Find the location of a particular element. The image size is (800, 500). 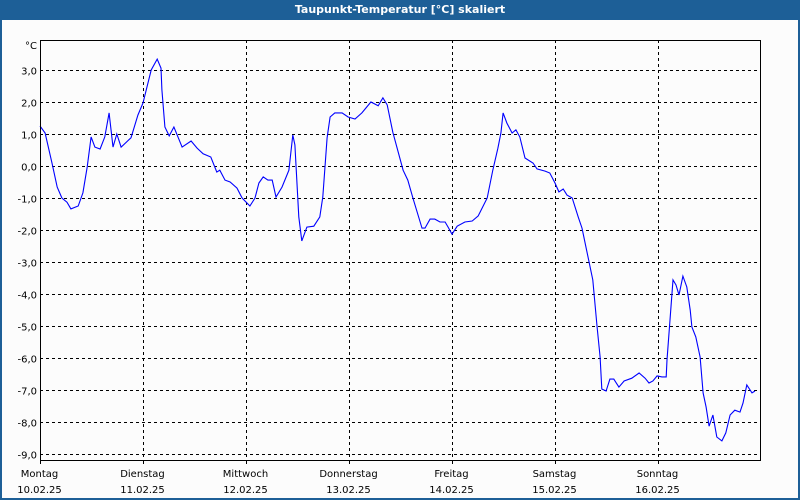

x-tick-date: 11.02.25 is located at coordinates (142, 490).